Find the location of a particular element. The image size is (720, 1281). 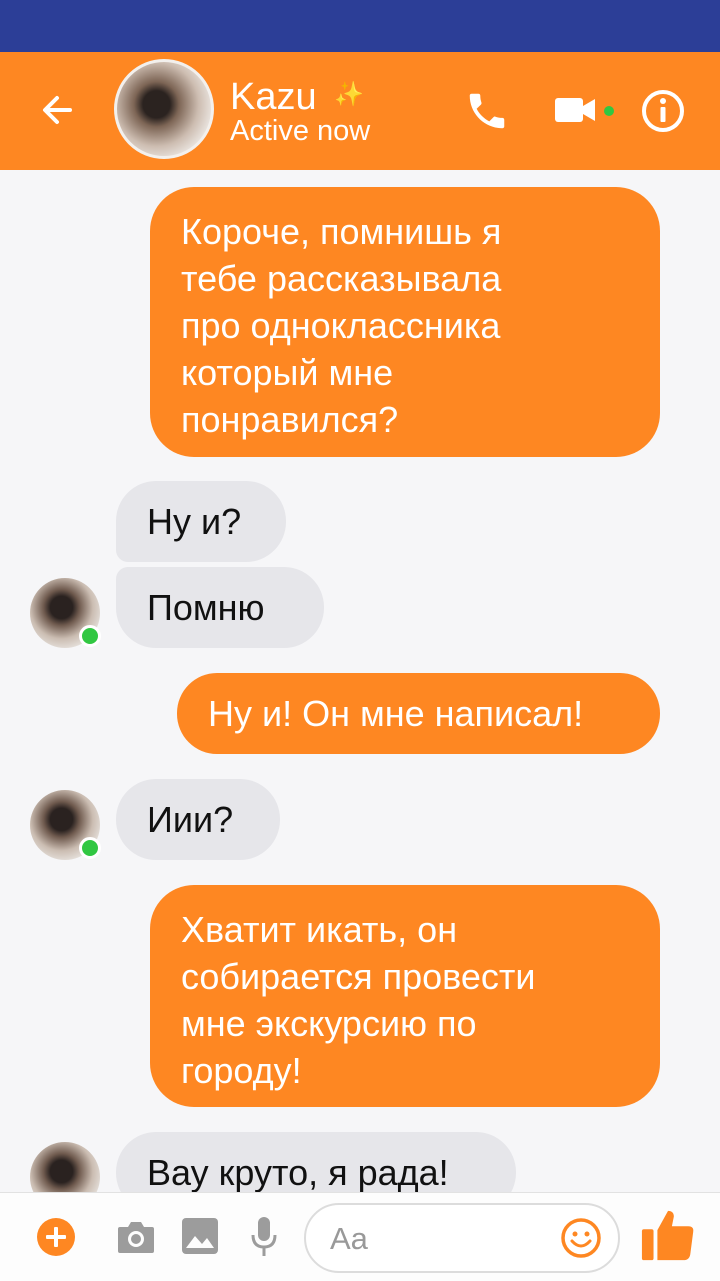

outgoing-message: Ну и! Он мне написал! is located at coordinates (418, 713).